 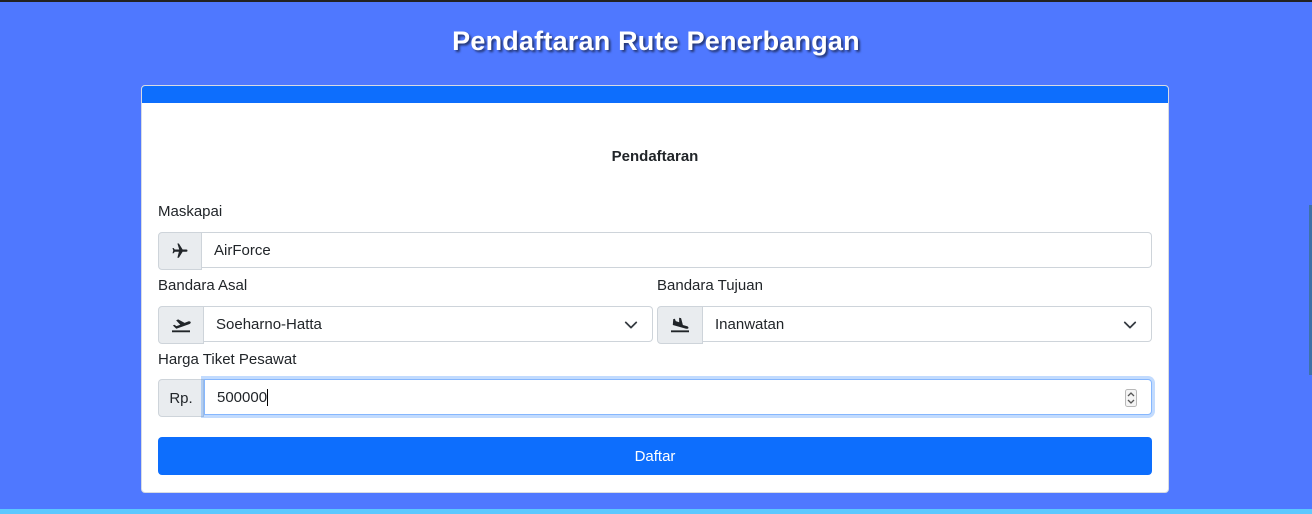 I want to click on form-heading: Pendaftaran, so click(x=655, y=156).